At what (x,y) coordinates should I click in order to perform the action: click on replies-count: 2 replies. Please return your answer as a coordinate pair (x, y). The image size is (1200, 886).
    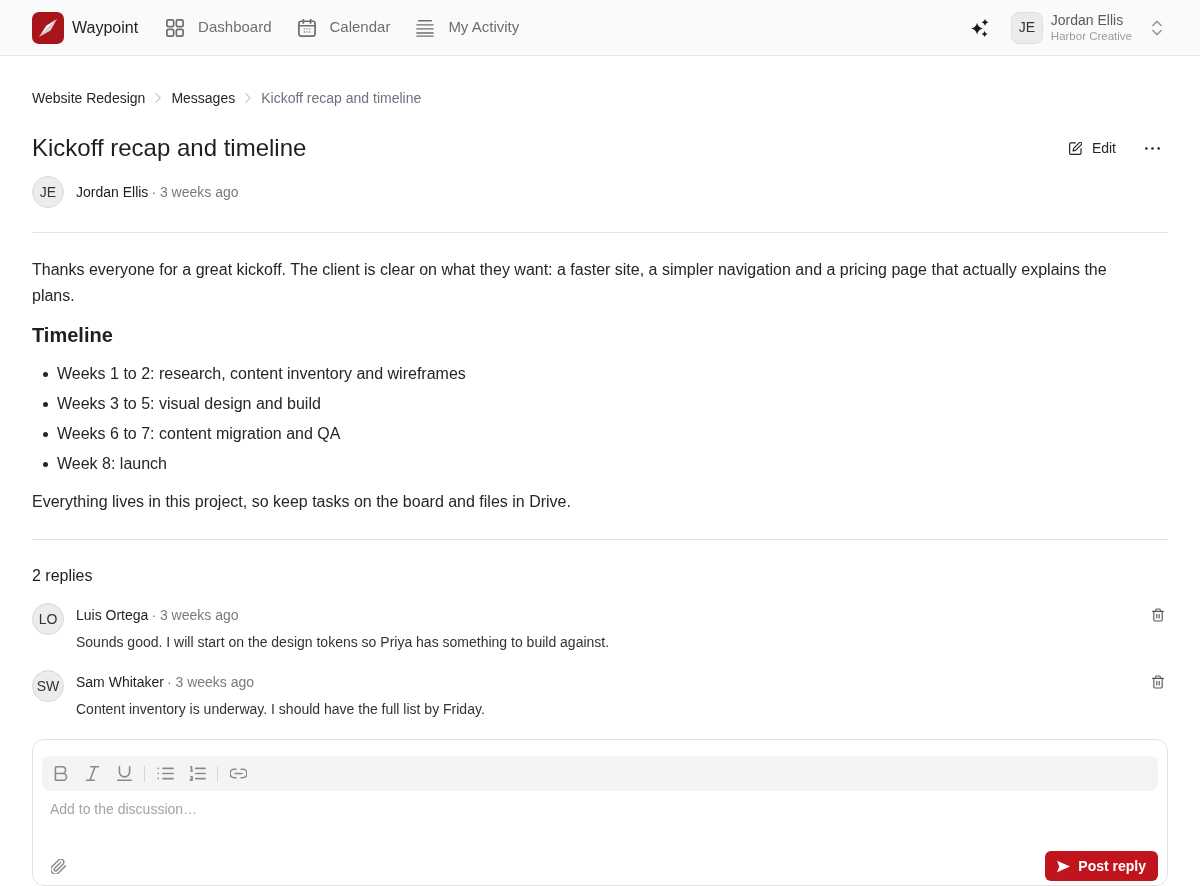
    Looking at the image, I should click on (63, 576).